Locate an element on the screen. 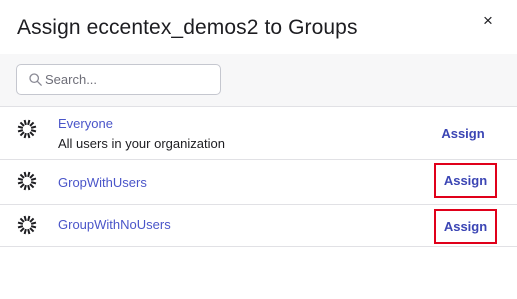 Image resolution: width=517 pixels, height=299 pixels. group-name: GroupWithNoUsers is located at coordinates (114, 224).